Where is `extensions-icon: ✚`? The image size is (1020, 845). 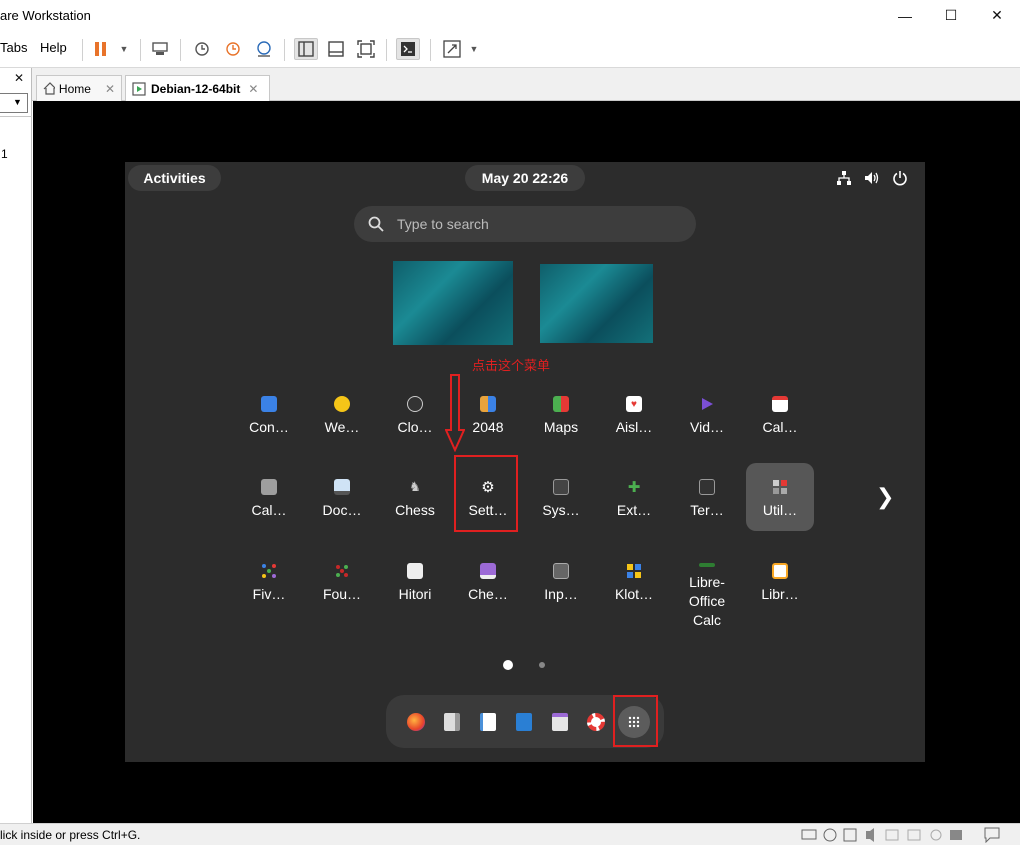 extensions-icon: ✚ is located at coordinates (634, 487).